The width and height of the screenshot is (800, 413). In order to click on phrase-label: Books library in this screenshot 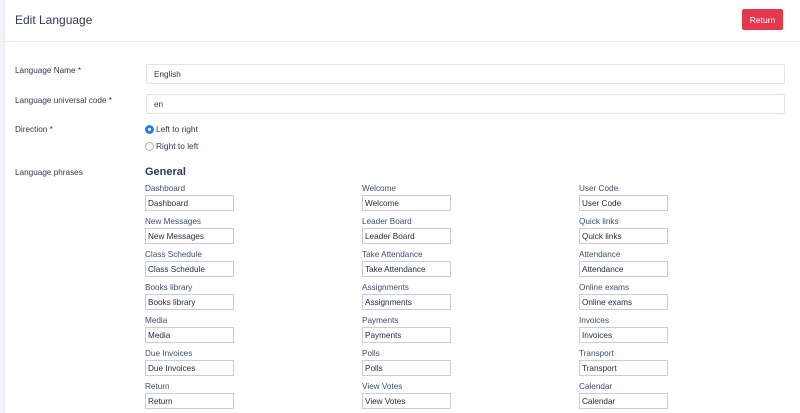, I will do `click(169, 287)`.